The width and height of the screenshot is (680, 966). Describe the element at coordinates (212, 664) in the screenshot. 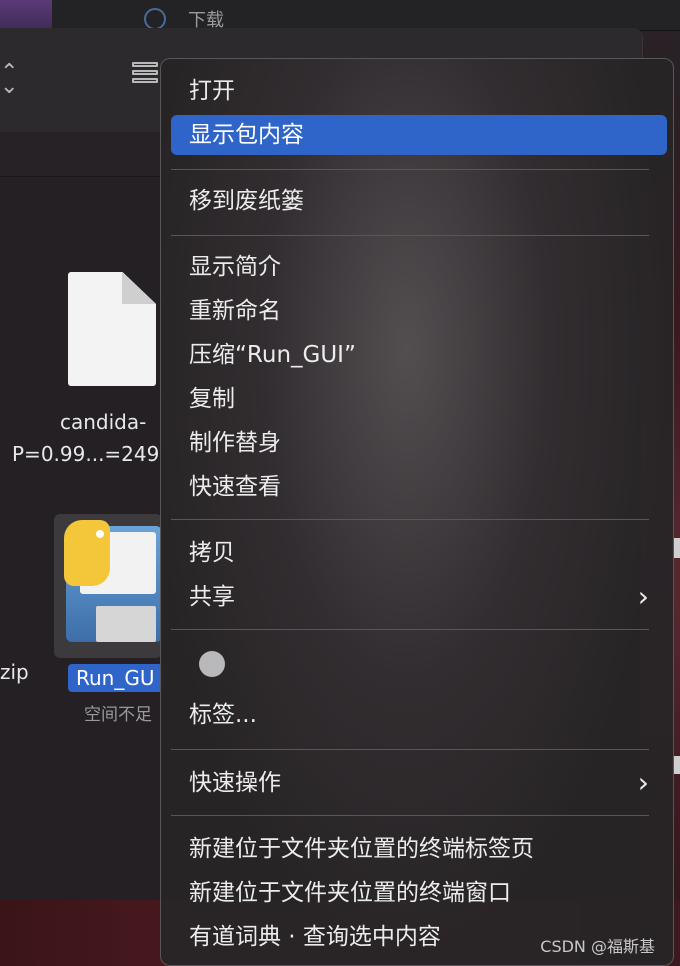

I see `gray-tag-icon` at that location.